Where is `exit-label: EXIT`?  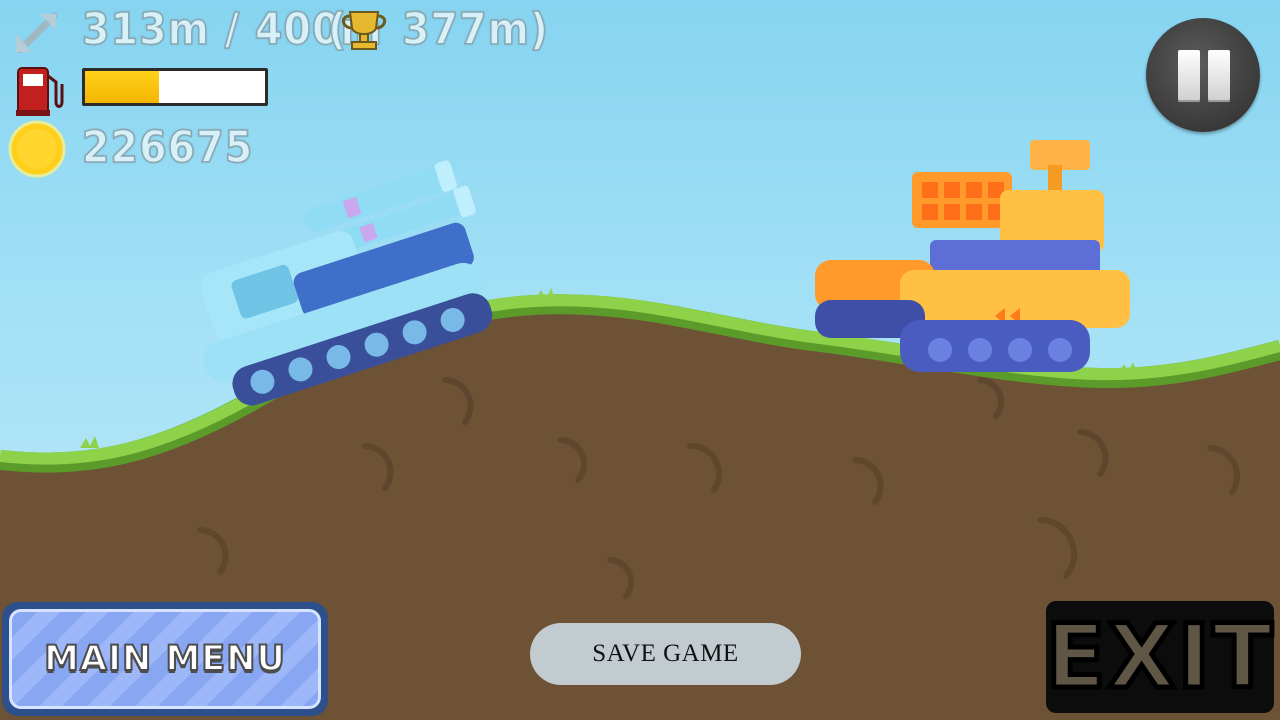
exit-label: EXIT is located at coordinates (1159, 656).